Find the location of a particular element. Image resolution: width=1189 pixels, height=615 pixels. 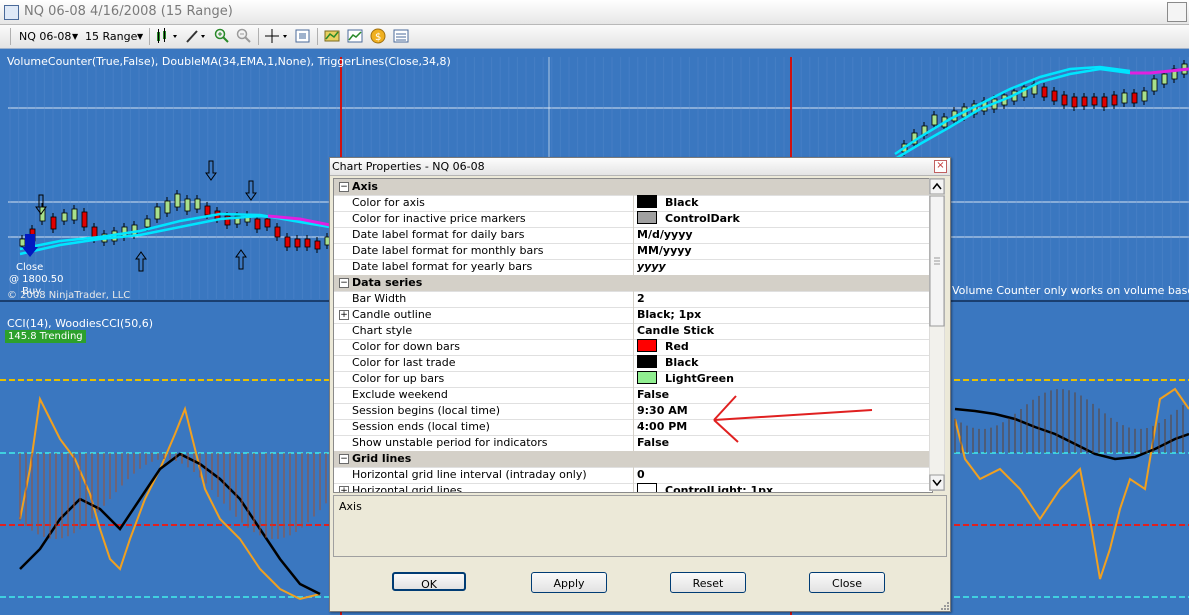

period-selector-value: 15 Range is located at coordinates (111, 36).